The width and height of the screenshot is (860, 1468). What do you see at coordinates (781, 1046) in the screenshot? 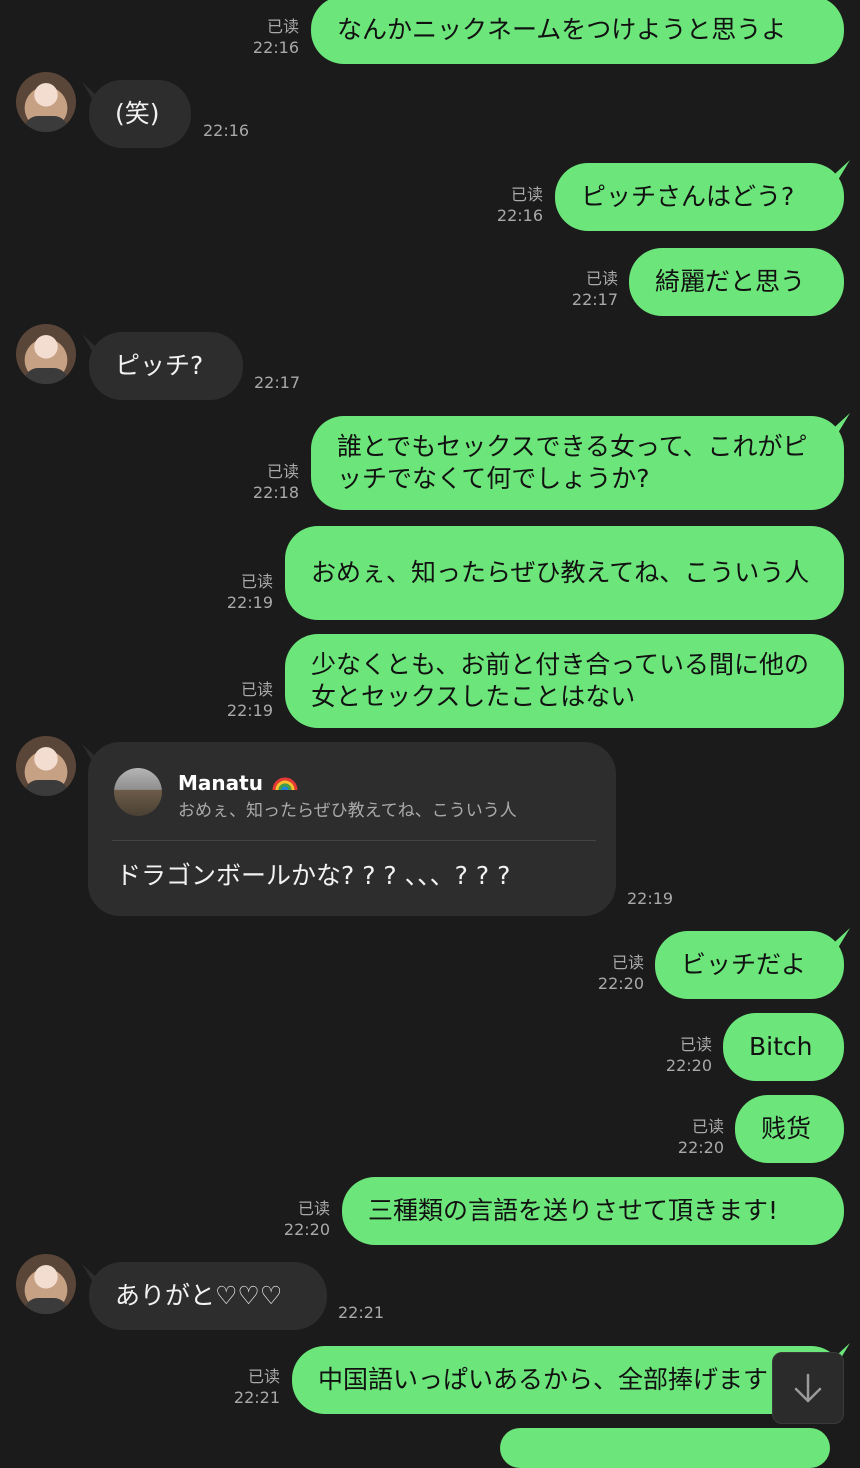
I see `message-text: Bitch` at bounding box center [781, 1046].